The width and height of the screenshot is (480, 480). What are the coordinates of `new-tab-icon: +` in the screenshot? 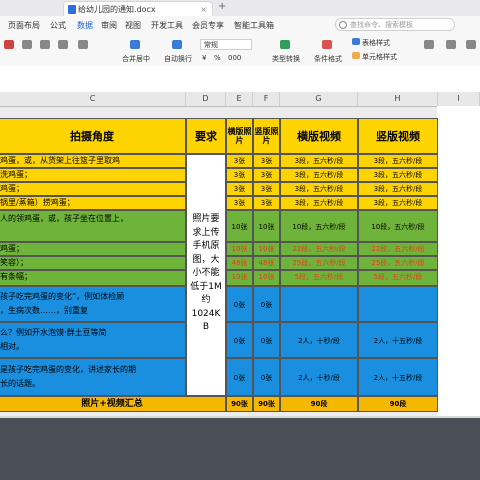 It's located at (222, 6).